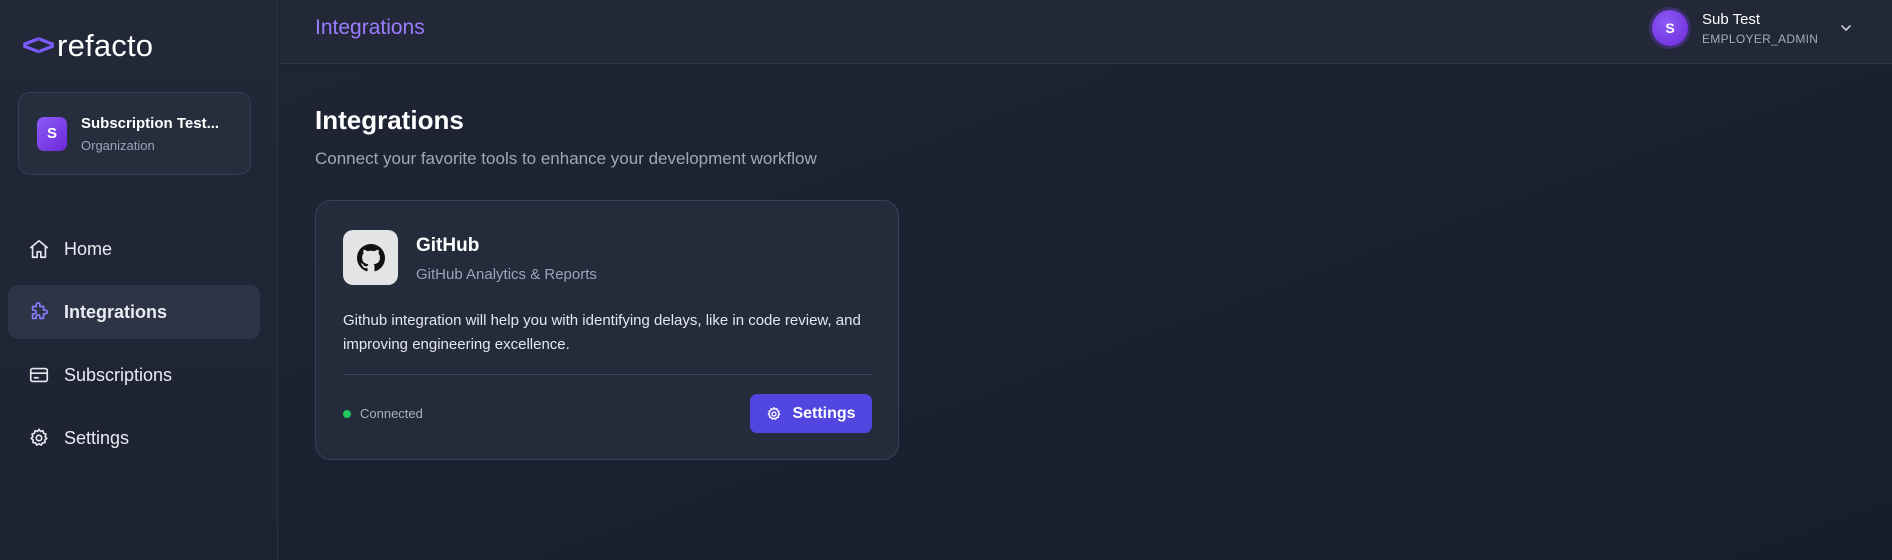  Describe the element at coordinates (39, 312) in the screenshot. I see `puzzle-icon` at that location.